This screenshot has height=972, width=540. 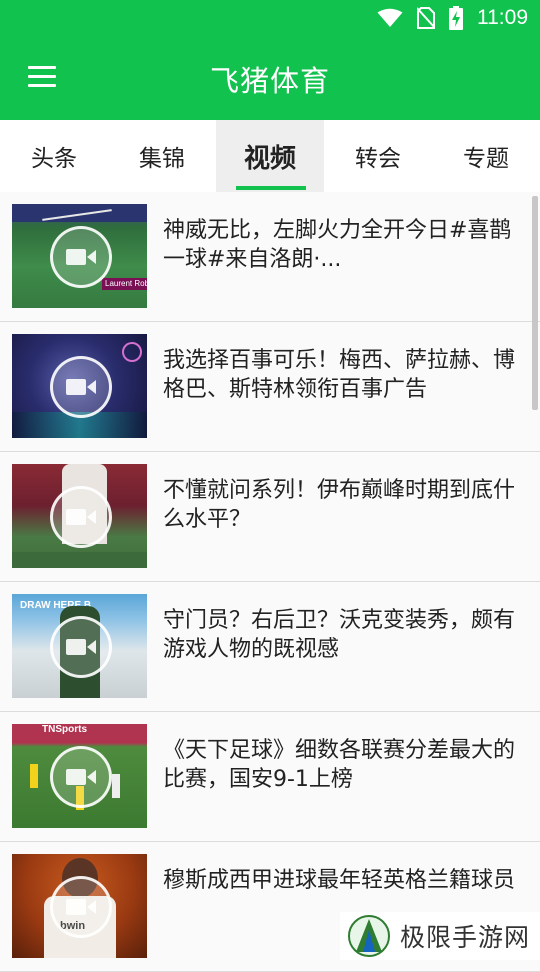 What do you see at coordinates (269, 81) in the screenshot?
I see `app-title: 飞猪体育` at bounding box center [269, 81].